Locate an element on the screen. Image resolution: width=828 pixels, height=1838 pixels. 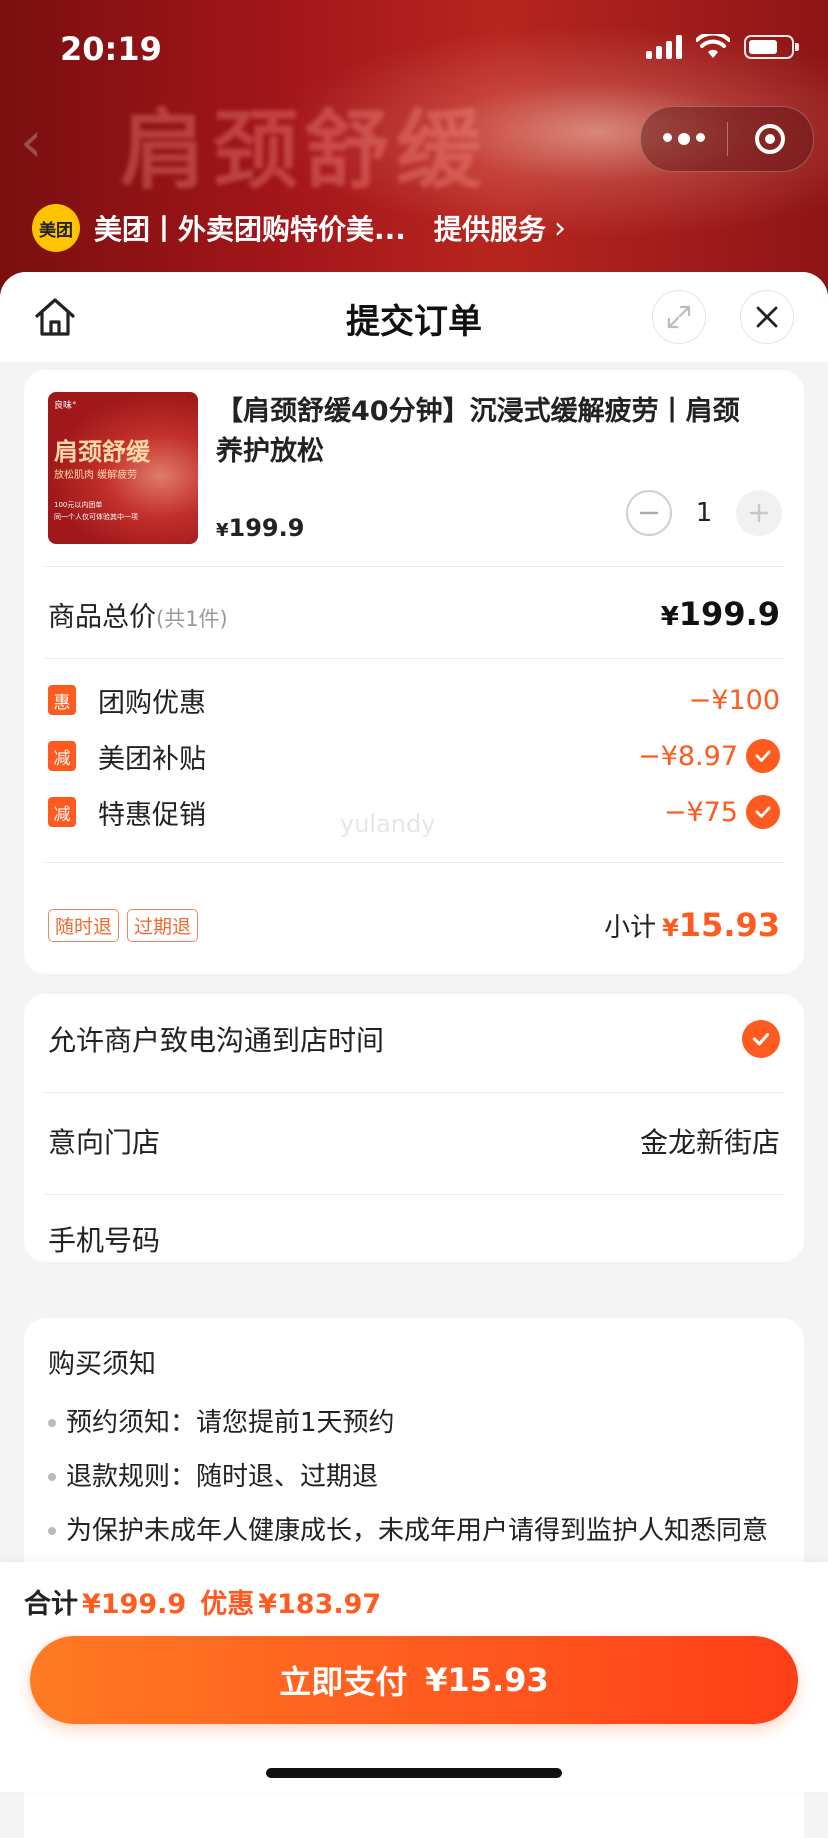
item-count: (共1件) is located at coordinates (192, 618).